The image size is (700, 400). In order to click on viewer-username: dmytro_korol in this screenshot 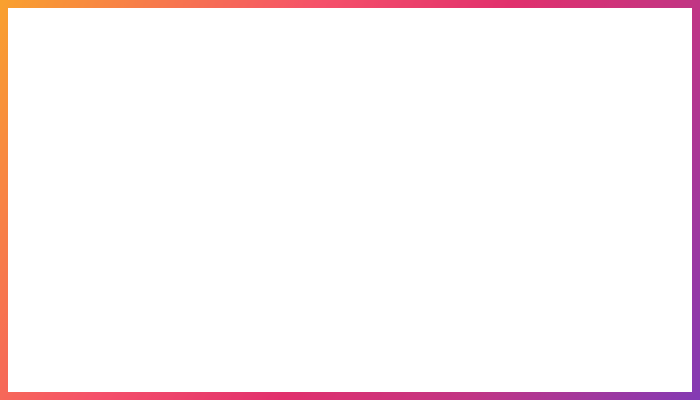, I will do `click(450, 257)`.